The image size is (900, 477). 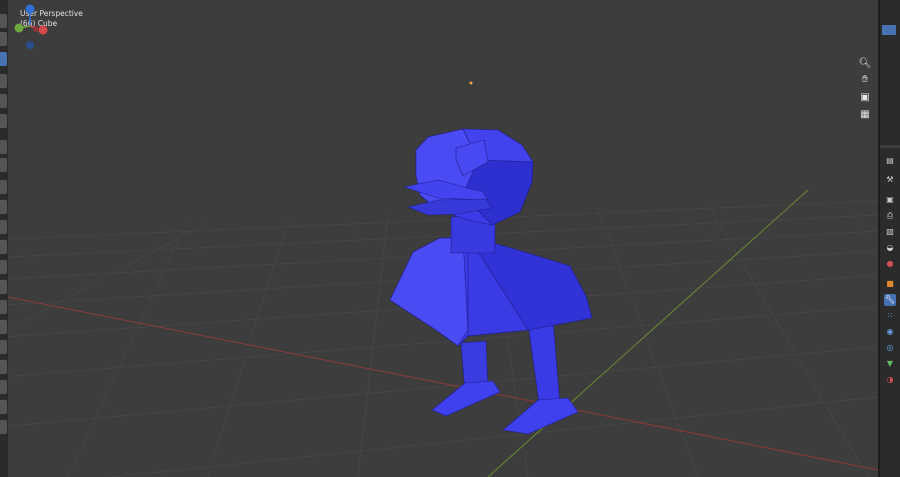 I want to click on edge-slide-tool-button, so click(x=3, y=367).